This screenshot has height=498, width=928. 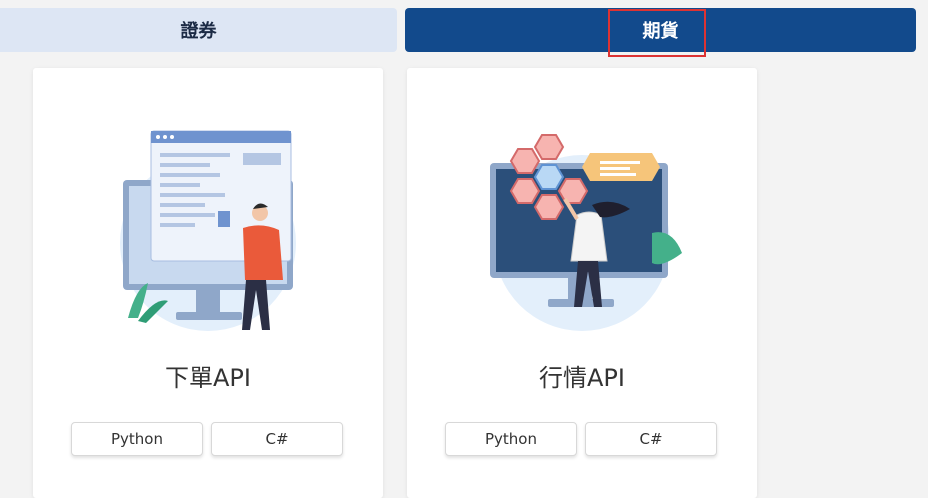 I want to click on quote-api-illustration, so click(x=586, y=232).